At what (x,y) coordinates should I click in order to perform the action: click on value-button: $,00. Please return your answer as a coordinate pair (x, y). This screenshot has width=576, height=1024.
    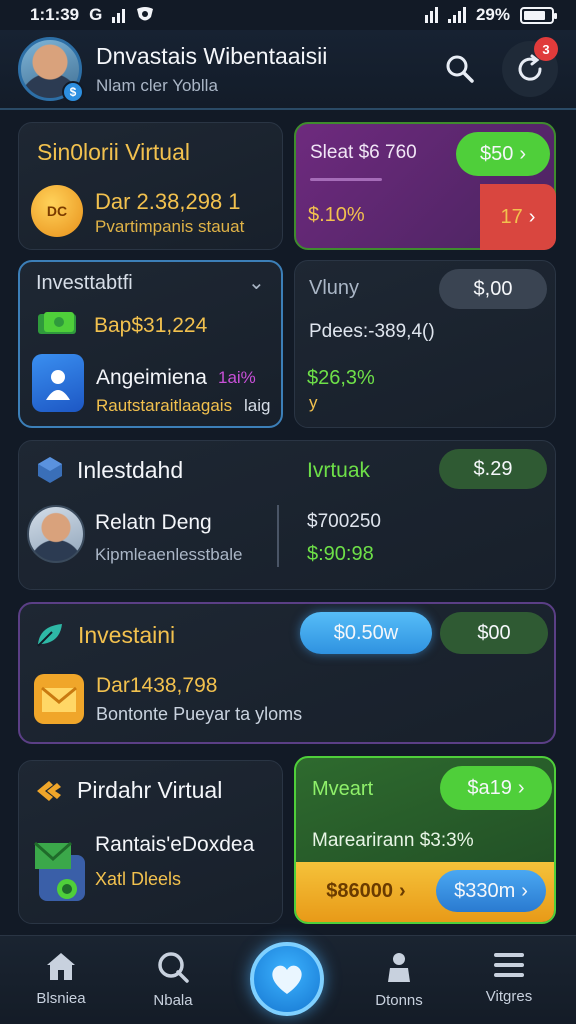
    Looking at the image, I should click on (493, 289).